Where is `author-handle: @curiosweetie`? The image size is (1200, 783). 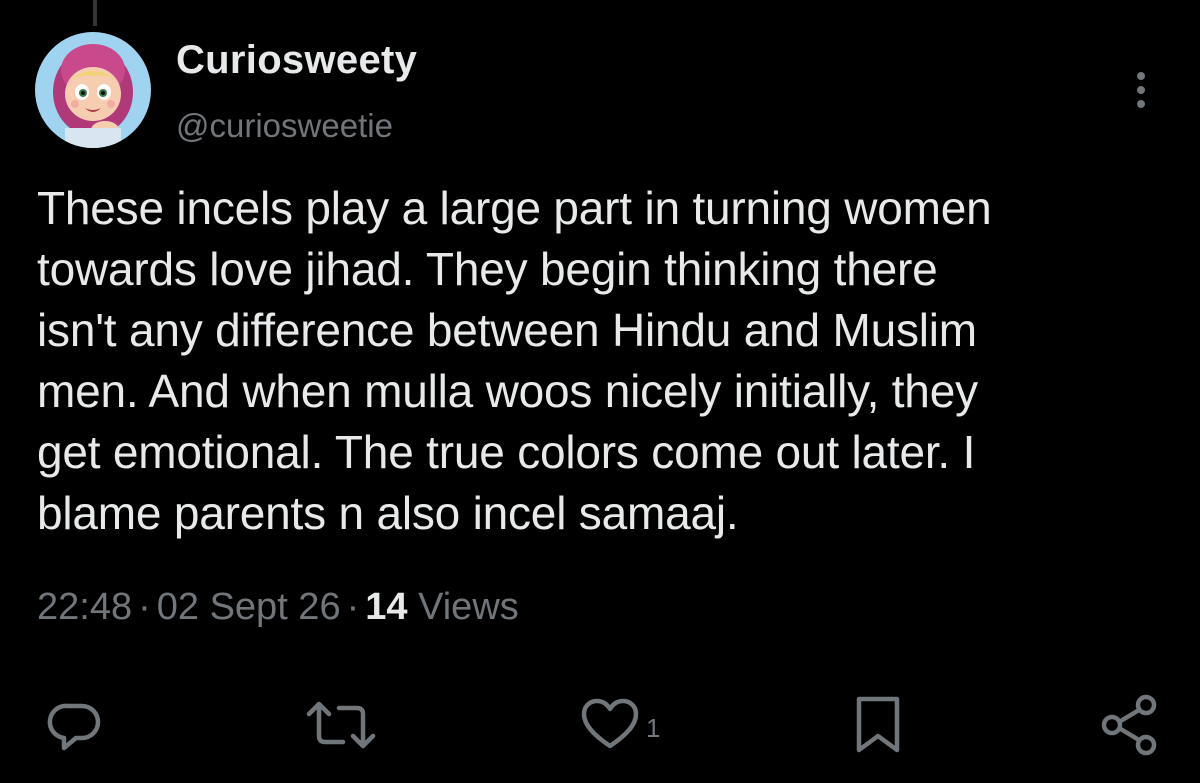
author-handle: @curiosweetie is located at coordinates (284, 126).